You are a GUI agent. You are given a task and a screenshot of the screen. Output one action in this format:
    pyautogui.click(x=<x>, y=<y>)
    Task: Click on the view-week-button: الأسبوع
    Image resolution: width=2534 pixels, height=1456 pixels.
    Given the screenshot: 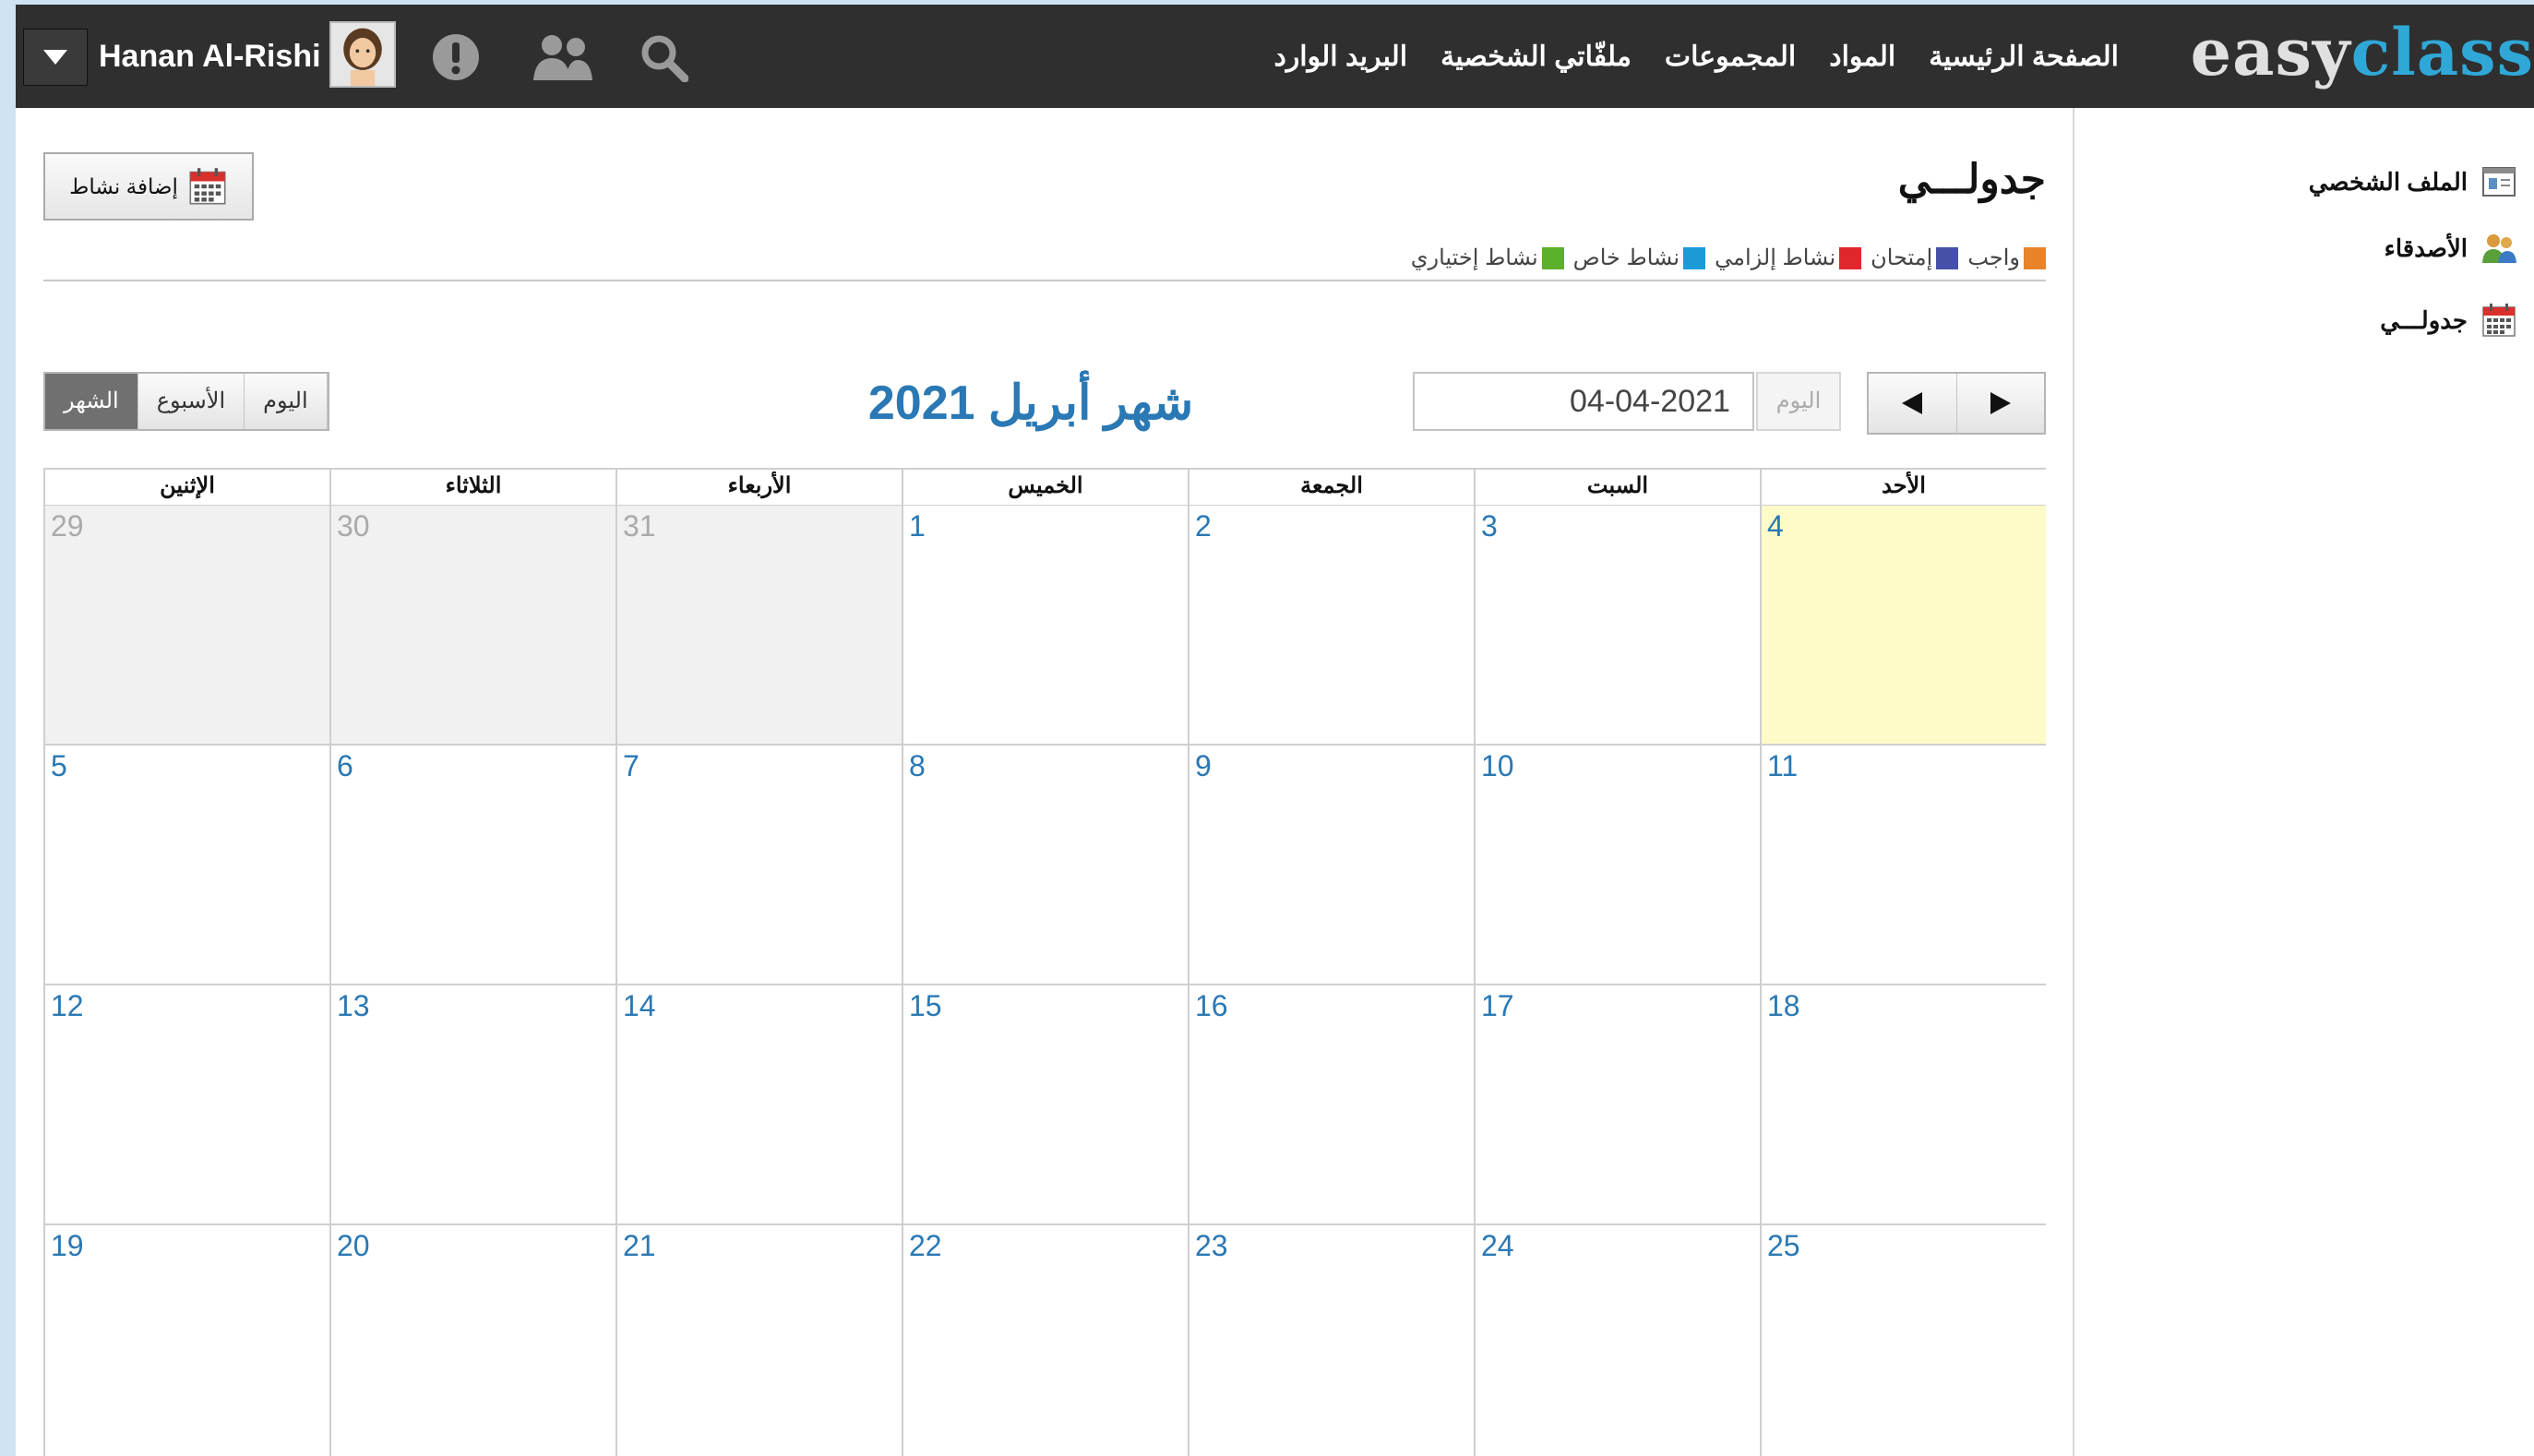 What is the action you would take?
    pyautogui.click(x=191, y=401)
    